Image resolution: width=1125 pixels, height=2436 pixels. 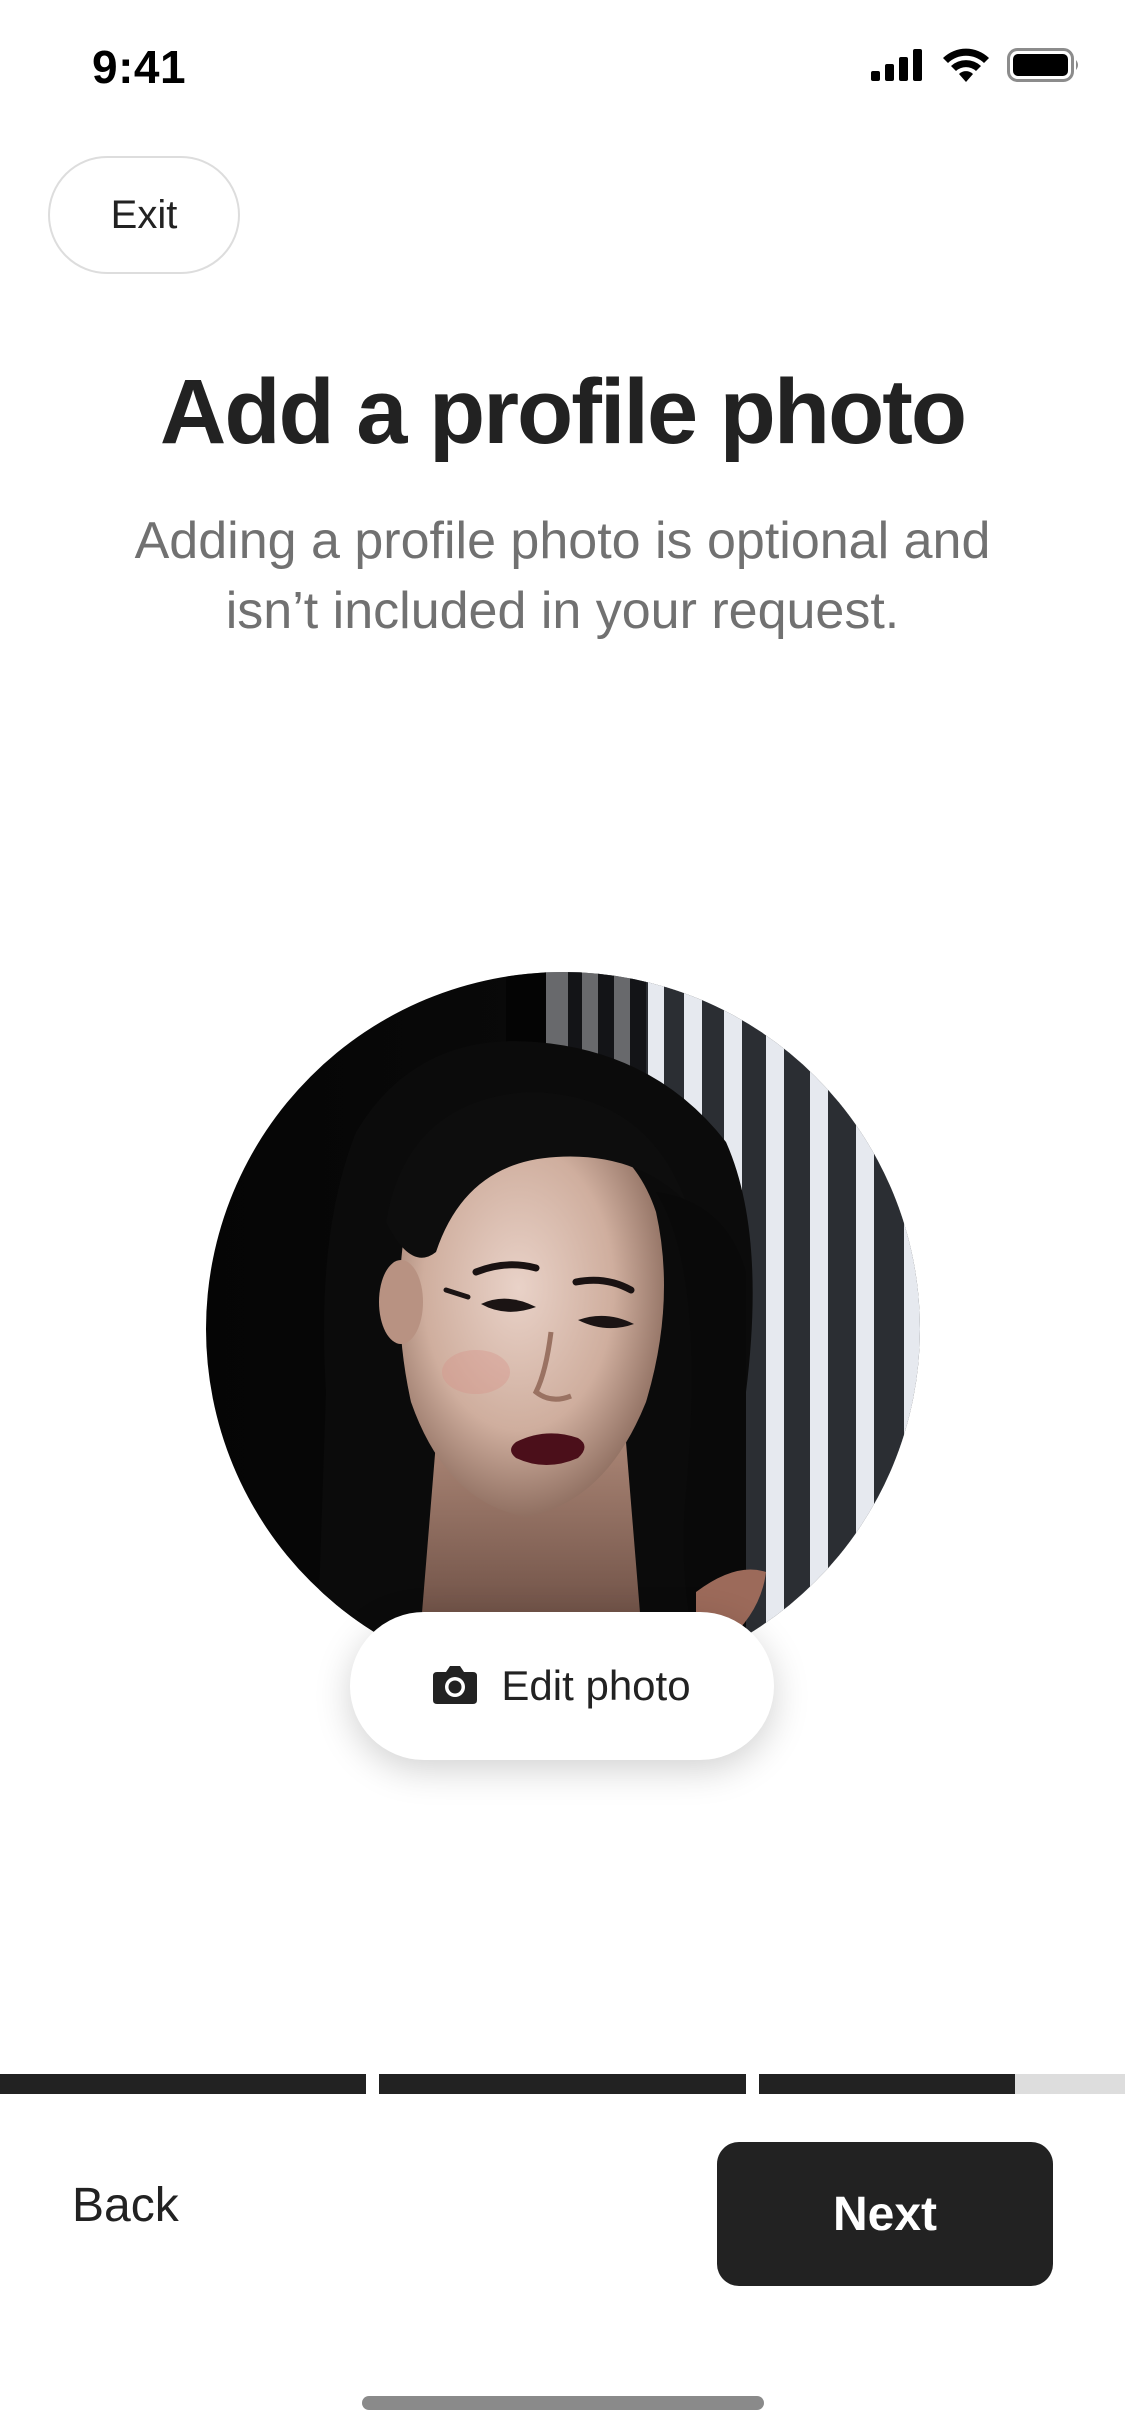 I want to click on battery-icon, so click(x=1044, y=67).